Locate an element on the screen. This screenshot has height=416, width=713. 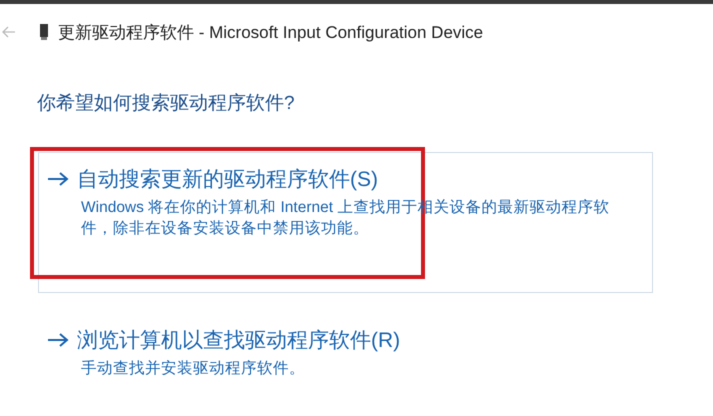
device-icon is located at coordinates (44, 32).